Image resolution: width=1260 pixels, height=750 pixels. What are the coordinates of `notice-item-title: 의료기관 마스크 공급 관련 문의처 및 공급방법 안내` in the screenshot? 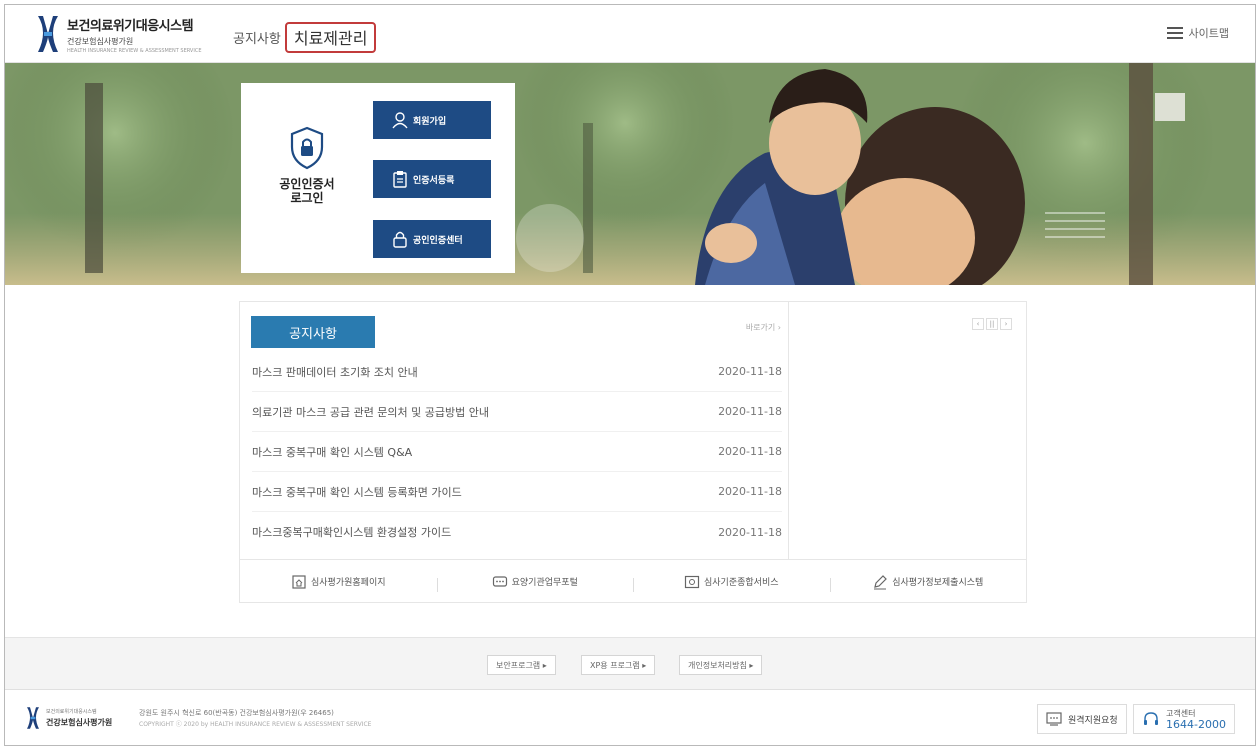 It's located at (370, 412).